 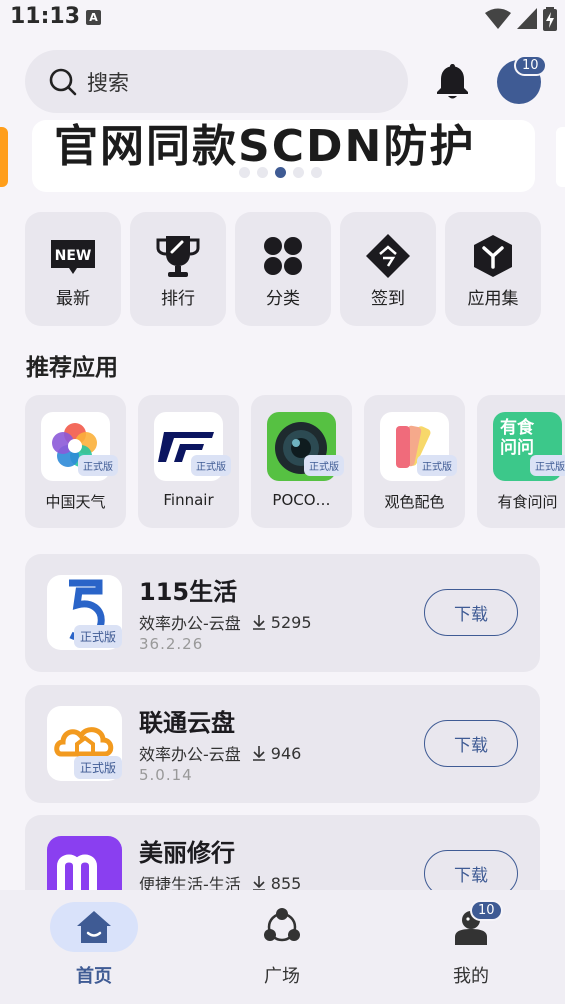 What do you see at coordinates (521, 461) in the screenshot?
I see `recommended-app-card: 有食问问 正式版 有食问问` at bounding box center [521, 461].